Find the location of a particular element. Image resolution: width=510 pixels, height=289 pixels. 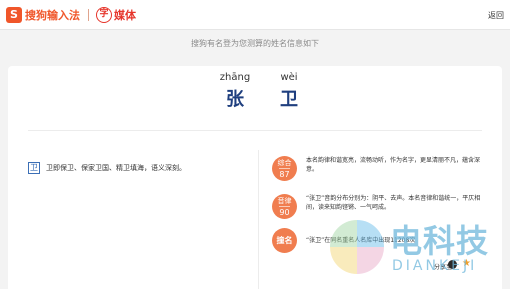

hanzi: 张 is located at coordinates (235, 99).